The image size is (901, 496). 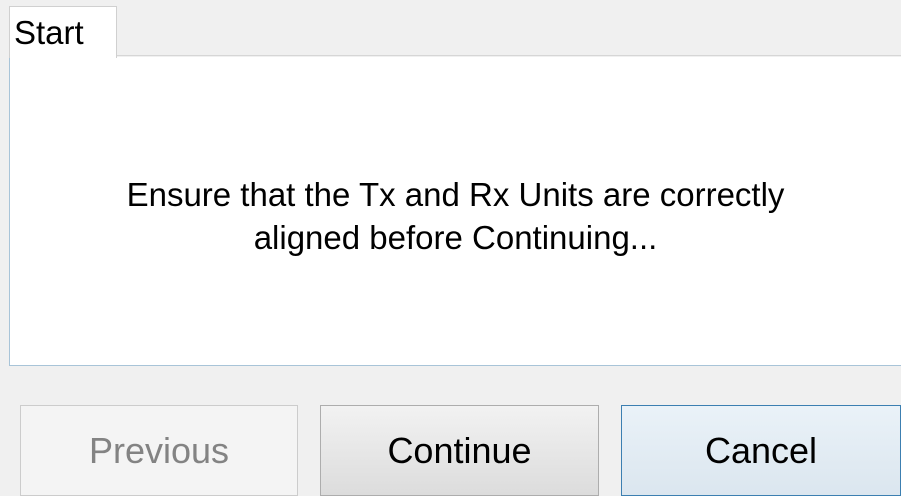 I want to click on continue-button: Continue, so click(x=459, y=450).